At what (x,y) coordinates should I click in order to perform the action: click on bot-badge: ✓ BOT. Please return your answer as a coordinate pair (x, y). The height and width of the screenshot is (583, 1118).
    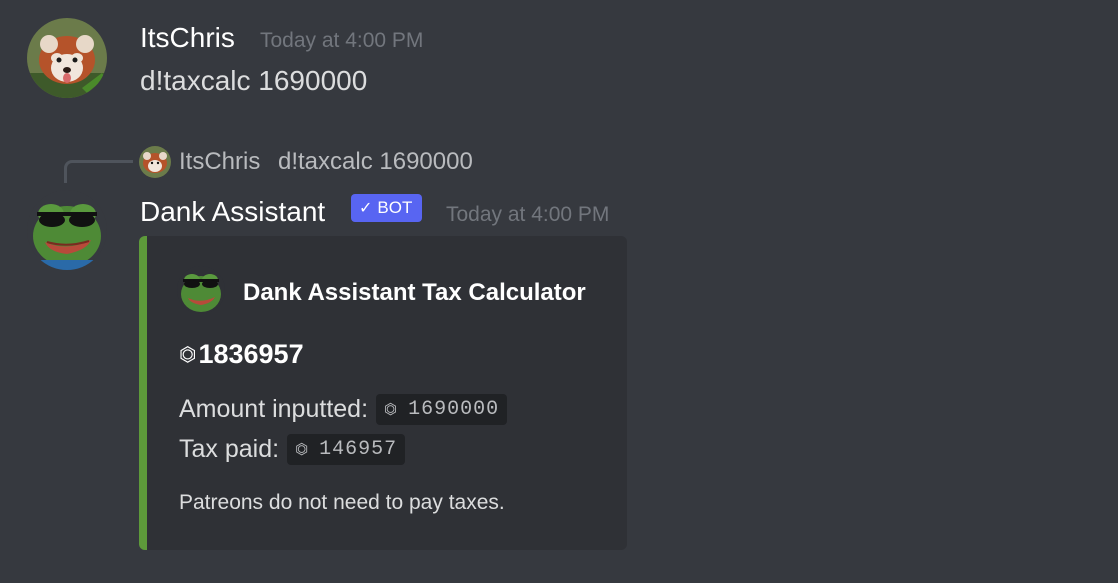
    Looking at the image, I should click on (387, 208).